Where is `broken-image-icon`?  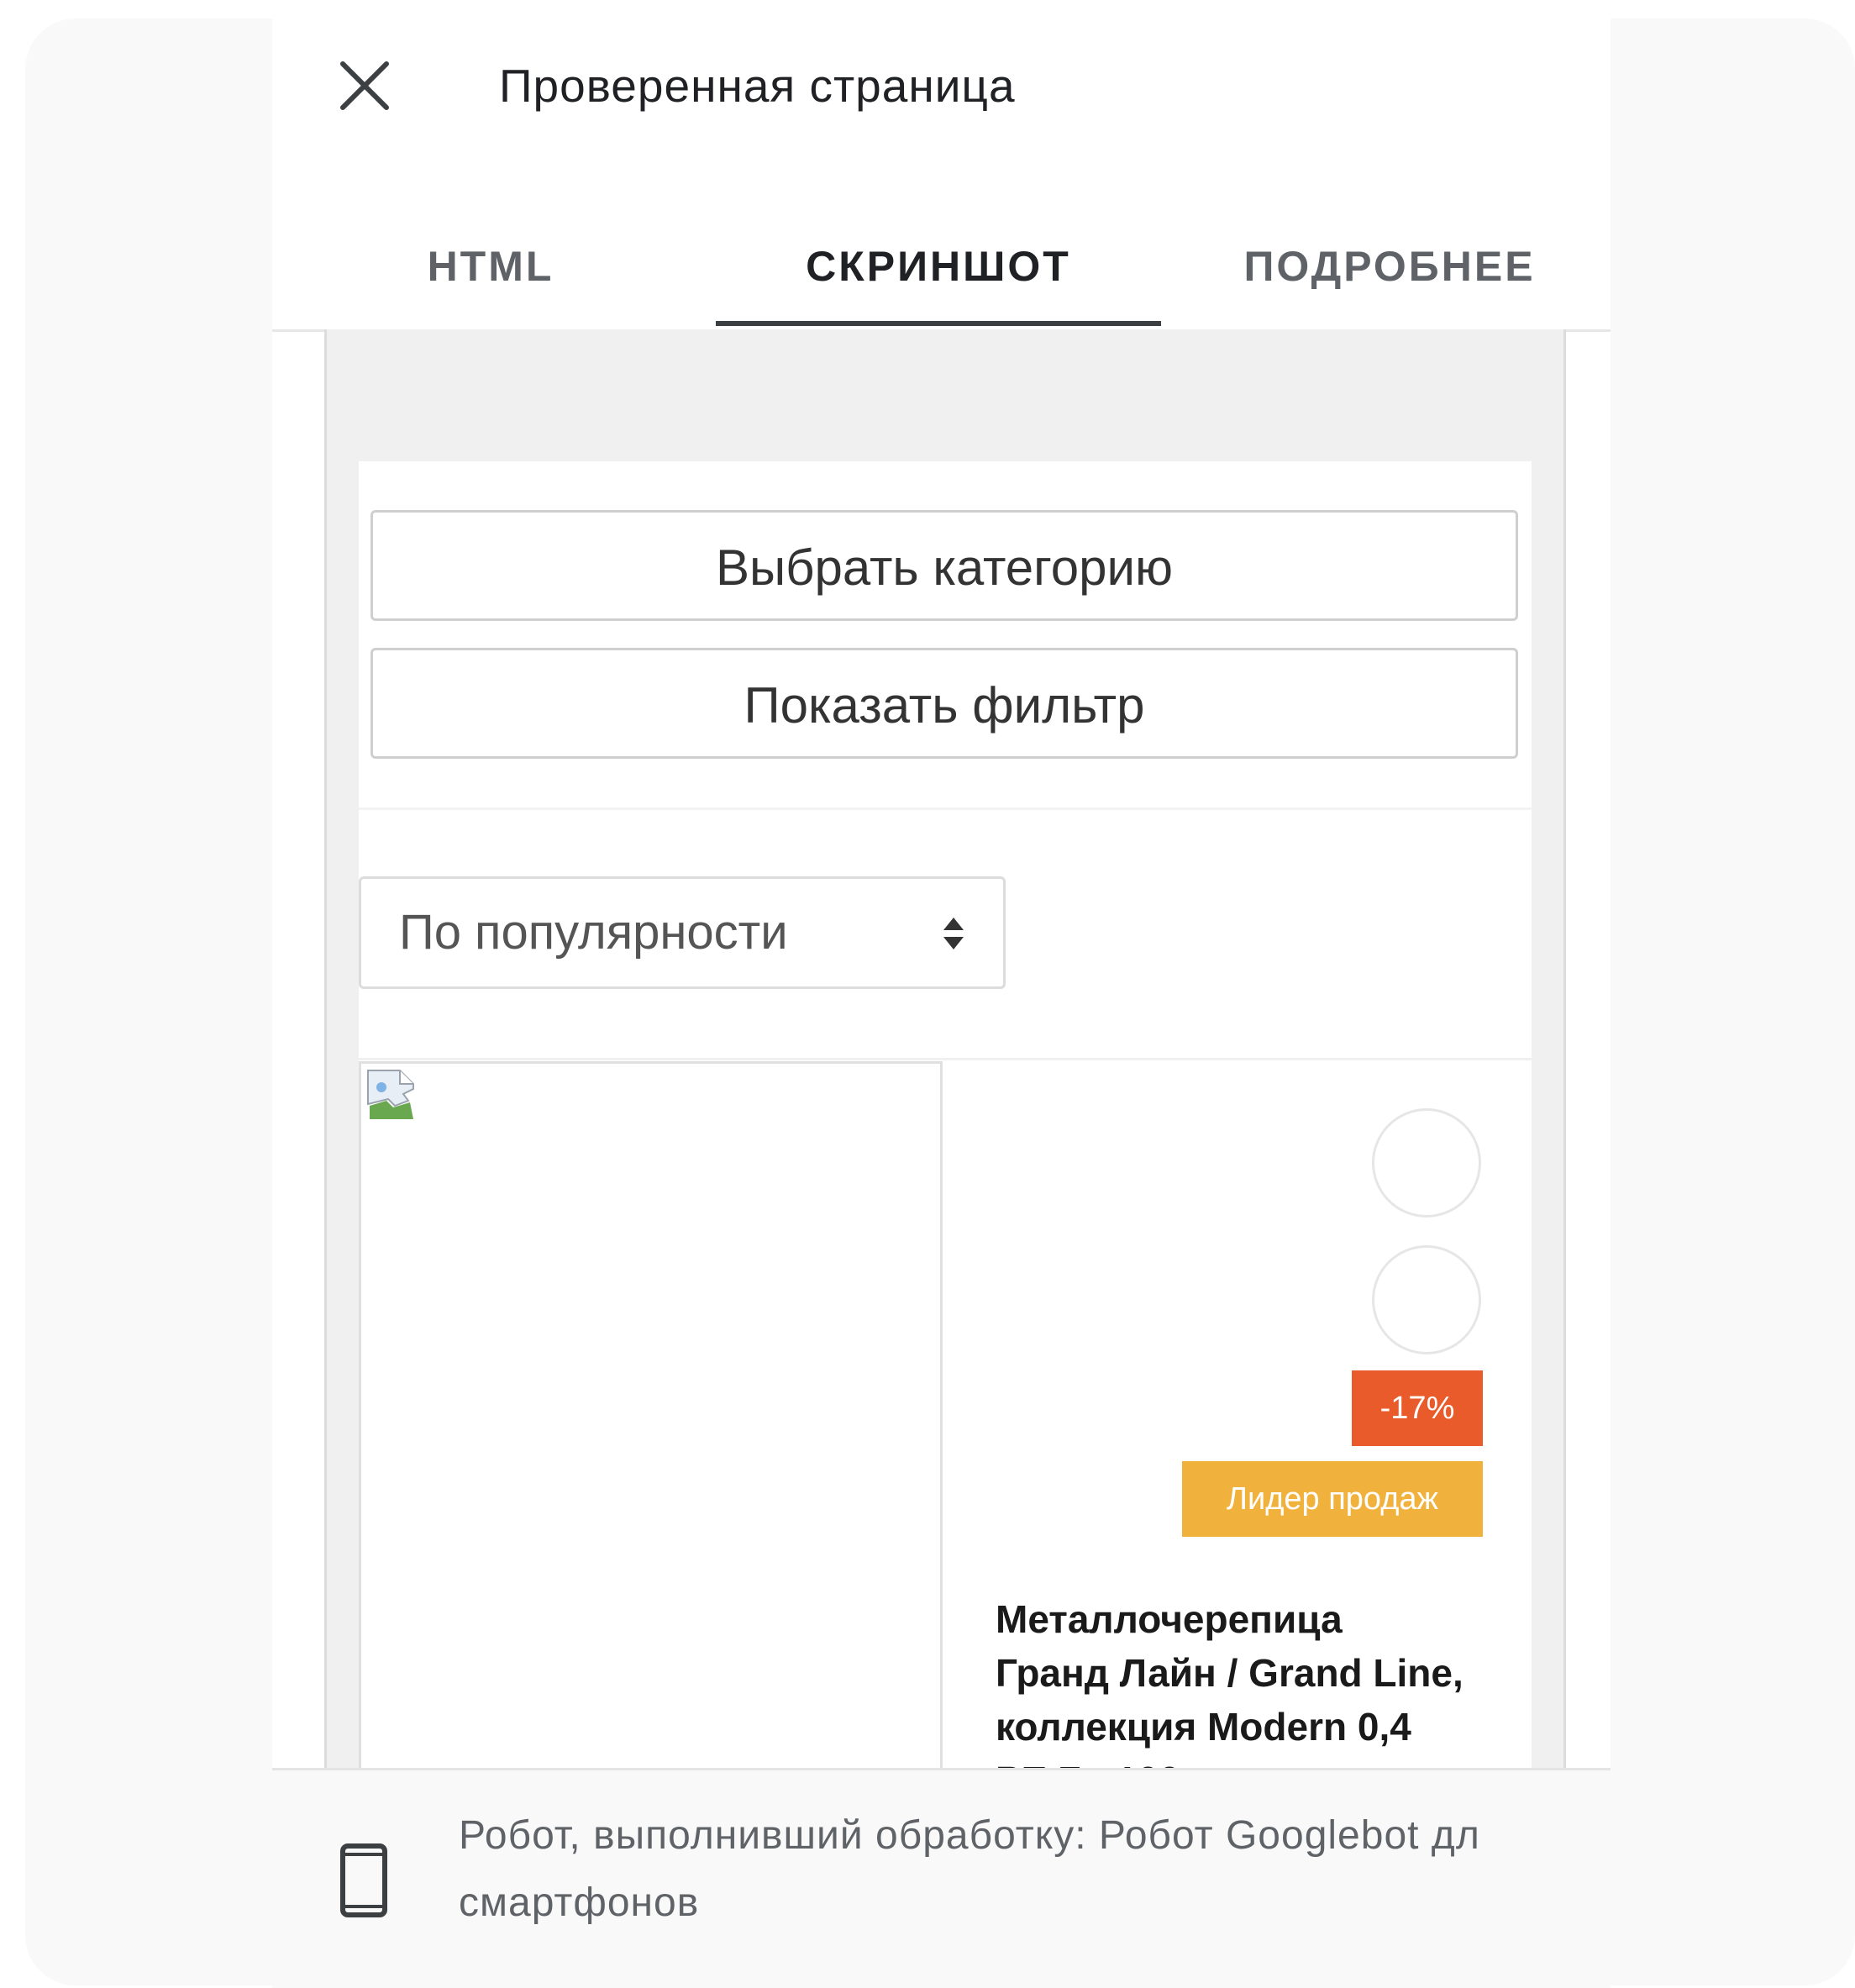 broken-image-icon is located at coordinates (391, 1095).